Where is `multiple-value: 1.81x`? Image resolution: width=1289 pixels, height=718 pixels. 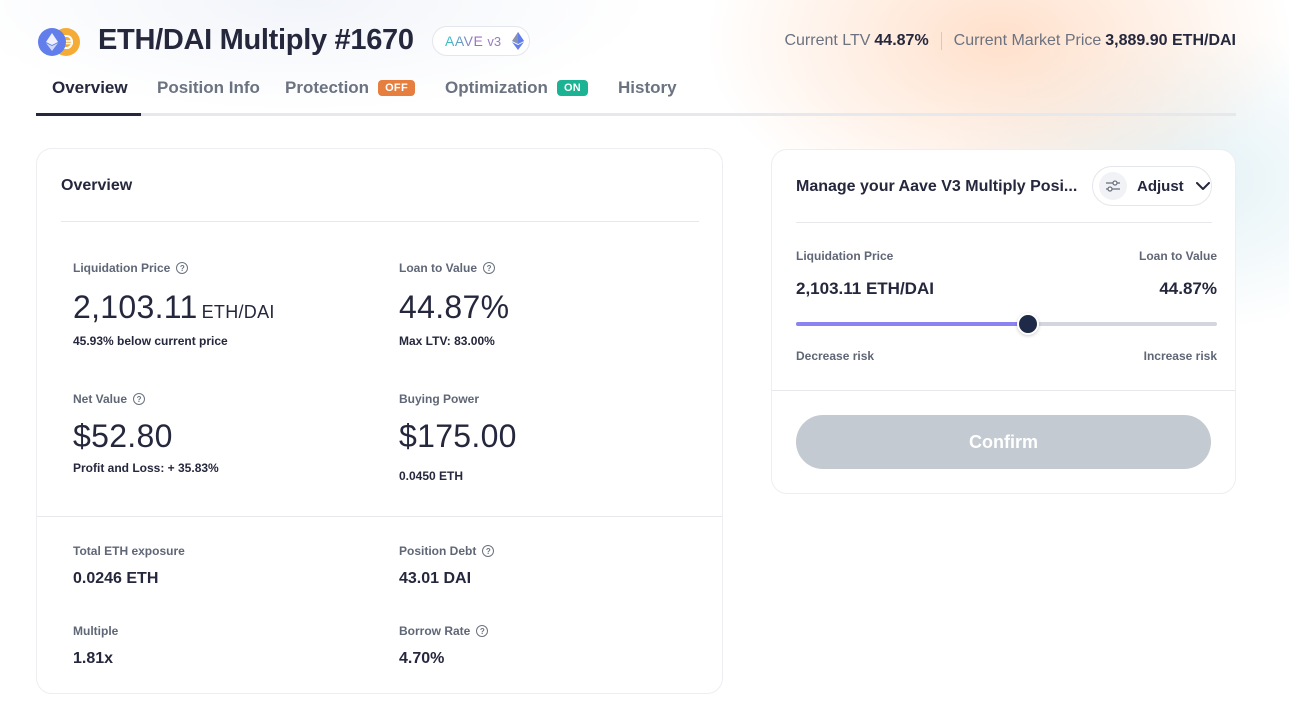
multiple-value: 1.81x is located at coordinates (93, 658).